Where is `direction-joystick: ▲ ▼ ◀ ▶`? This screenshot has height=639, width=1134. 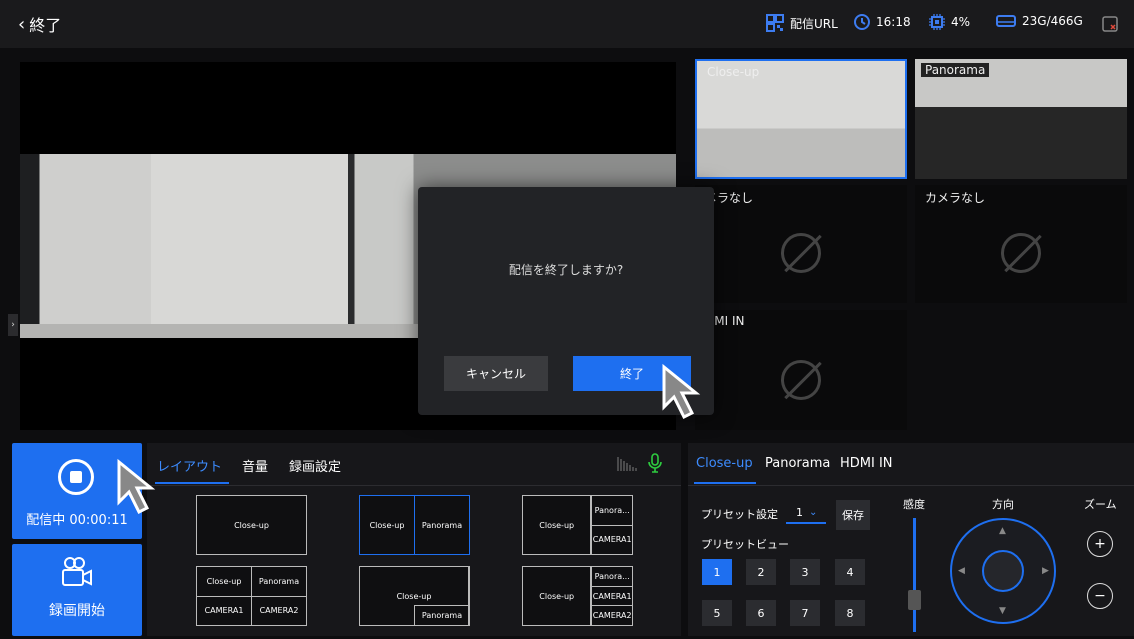 direction-joystick: ▲ ▼ ◀ ▶ is located at coordinates (1003, 571).